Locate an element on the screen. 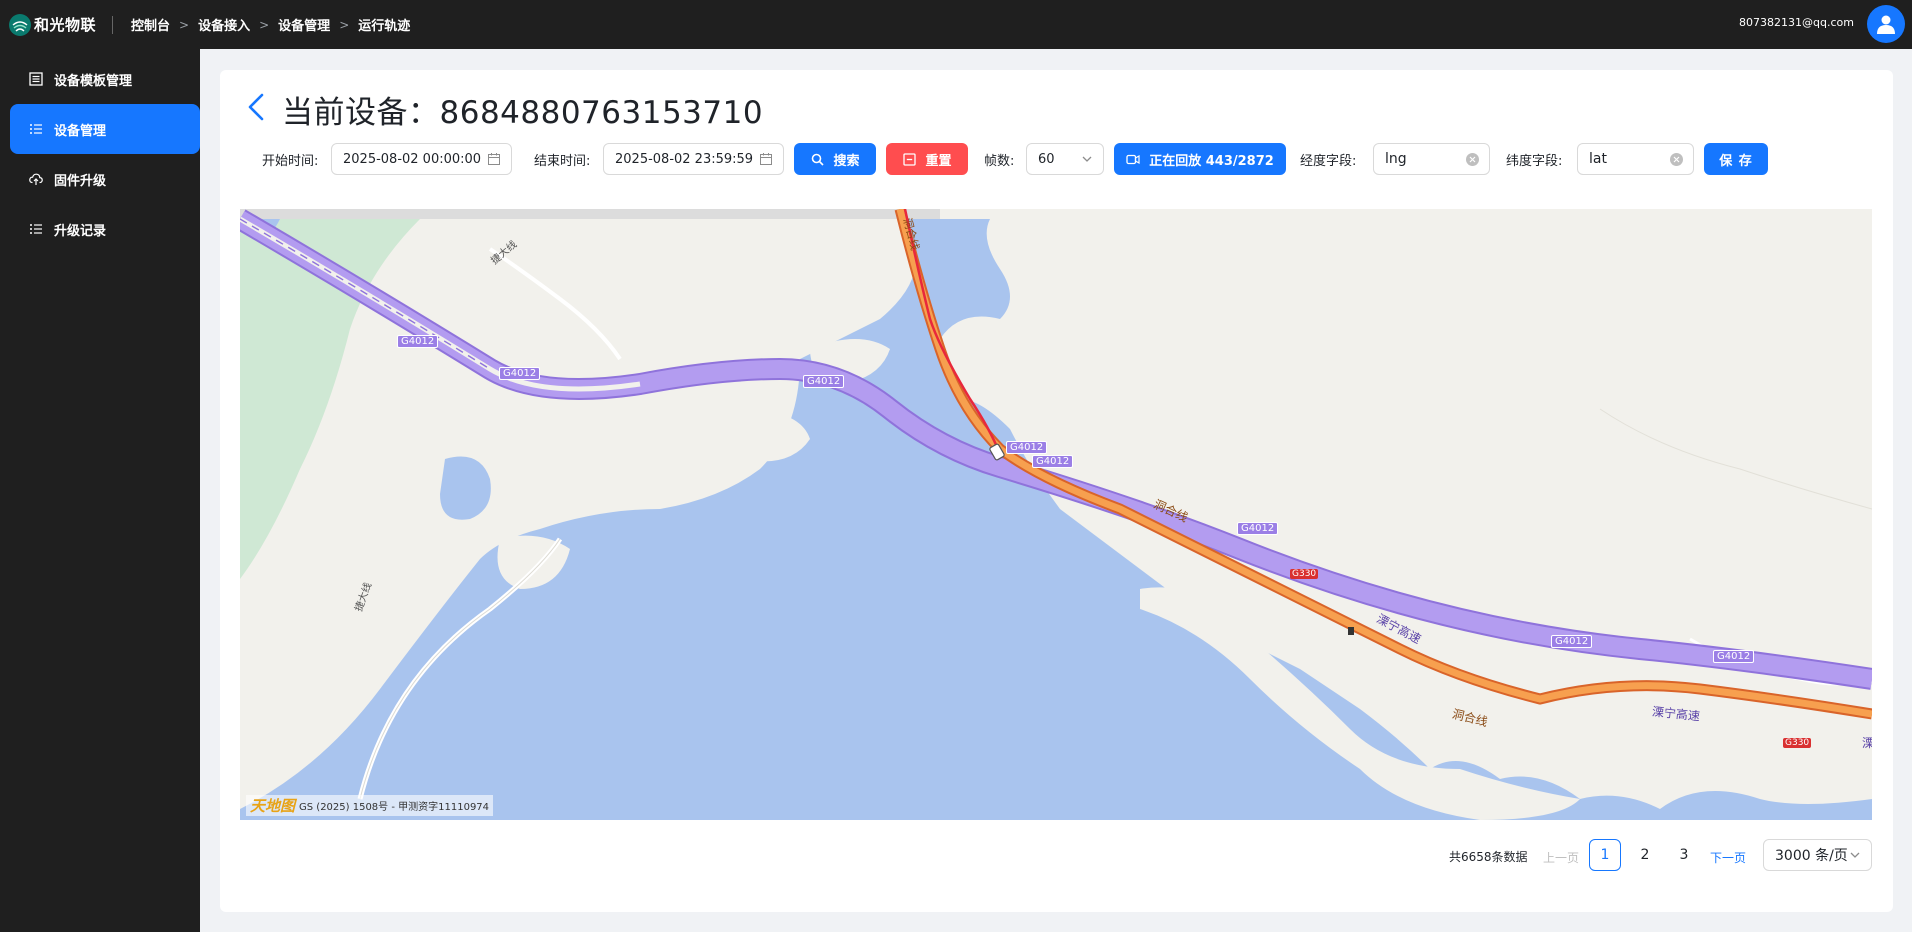 This screenshot has height=932, width=1912. template-icon is located at coordinates (36, 79).